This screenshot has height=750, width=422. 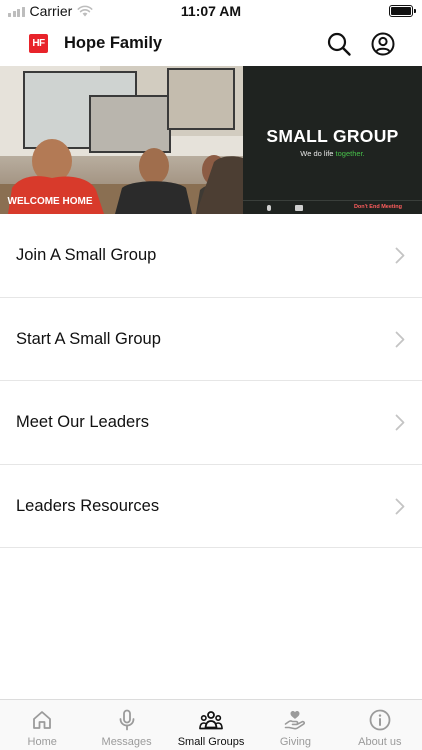 I want to click on menu-item-label: Start A Small Group, so click(x=88, y=338).